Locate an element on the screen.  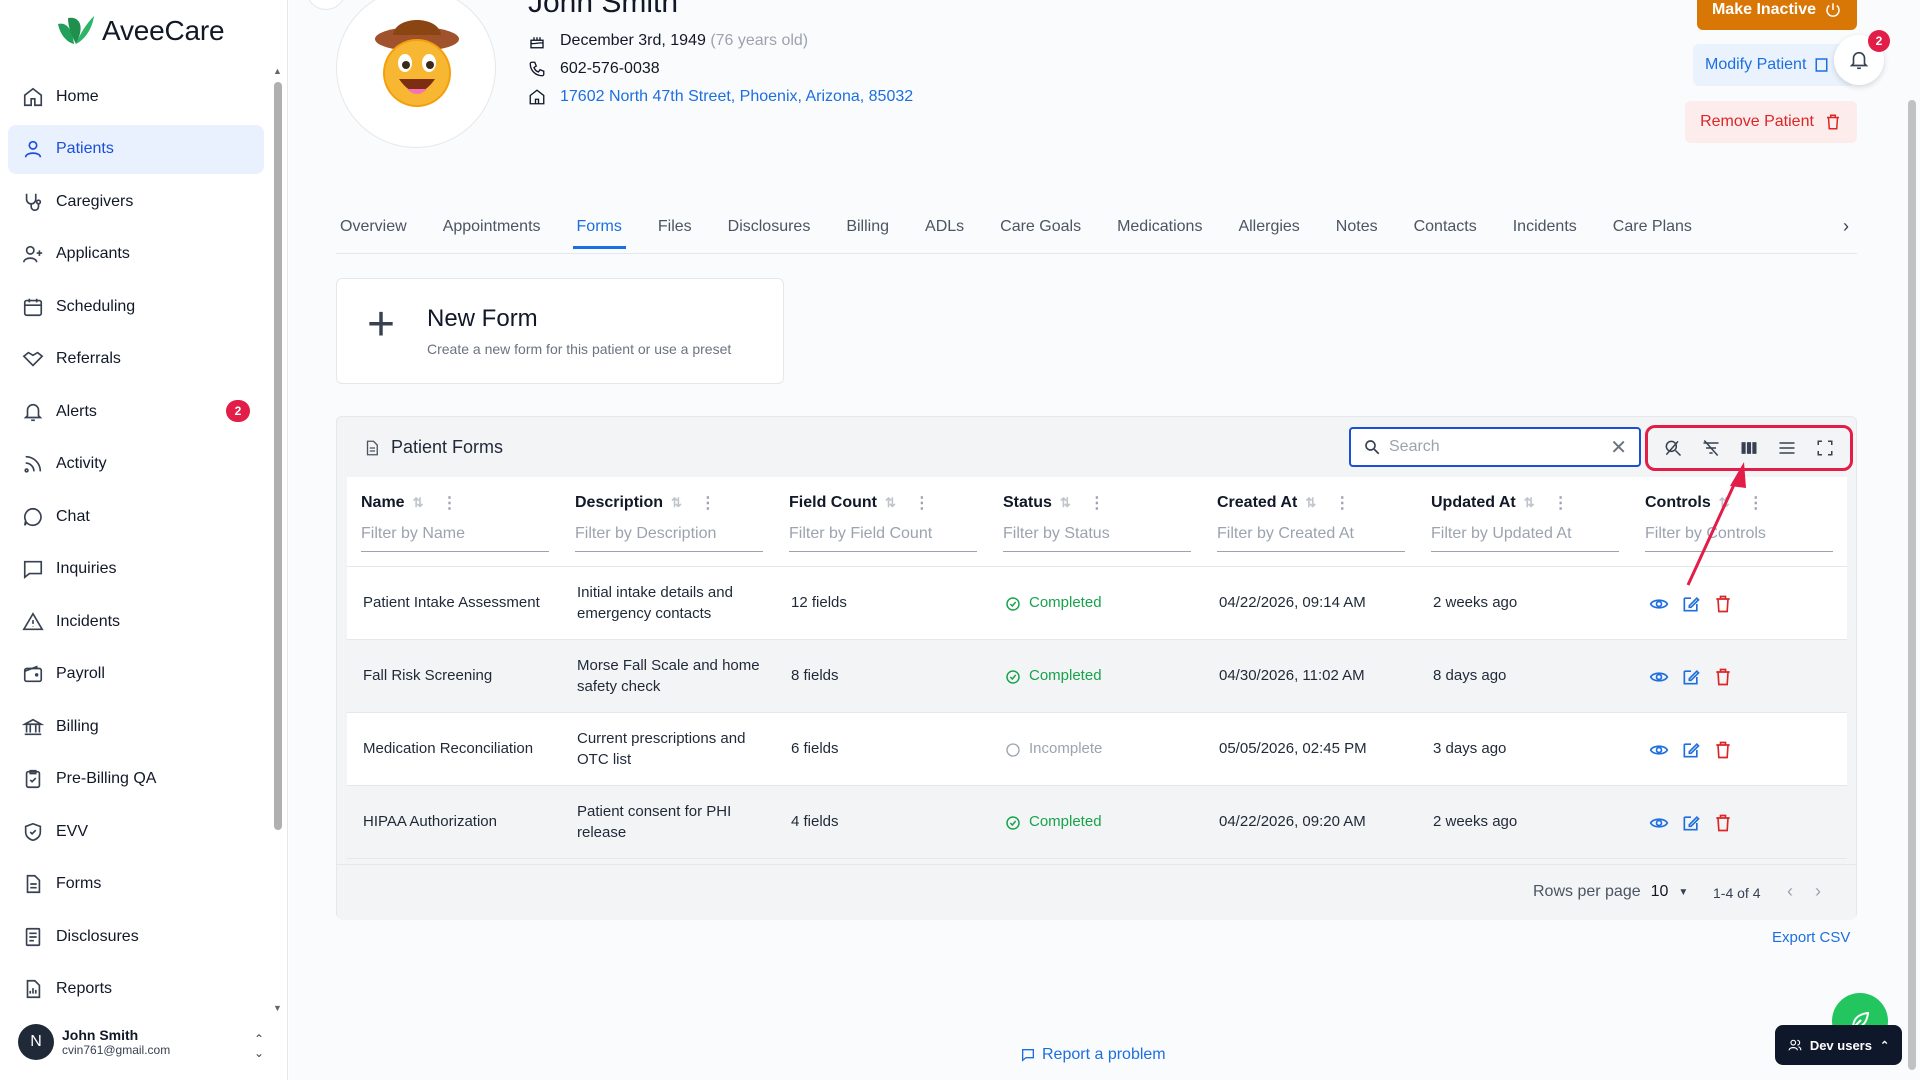
sidebar-item-referrals: Referrals is located at coordinates (136, 359).